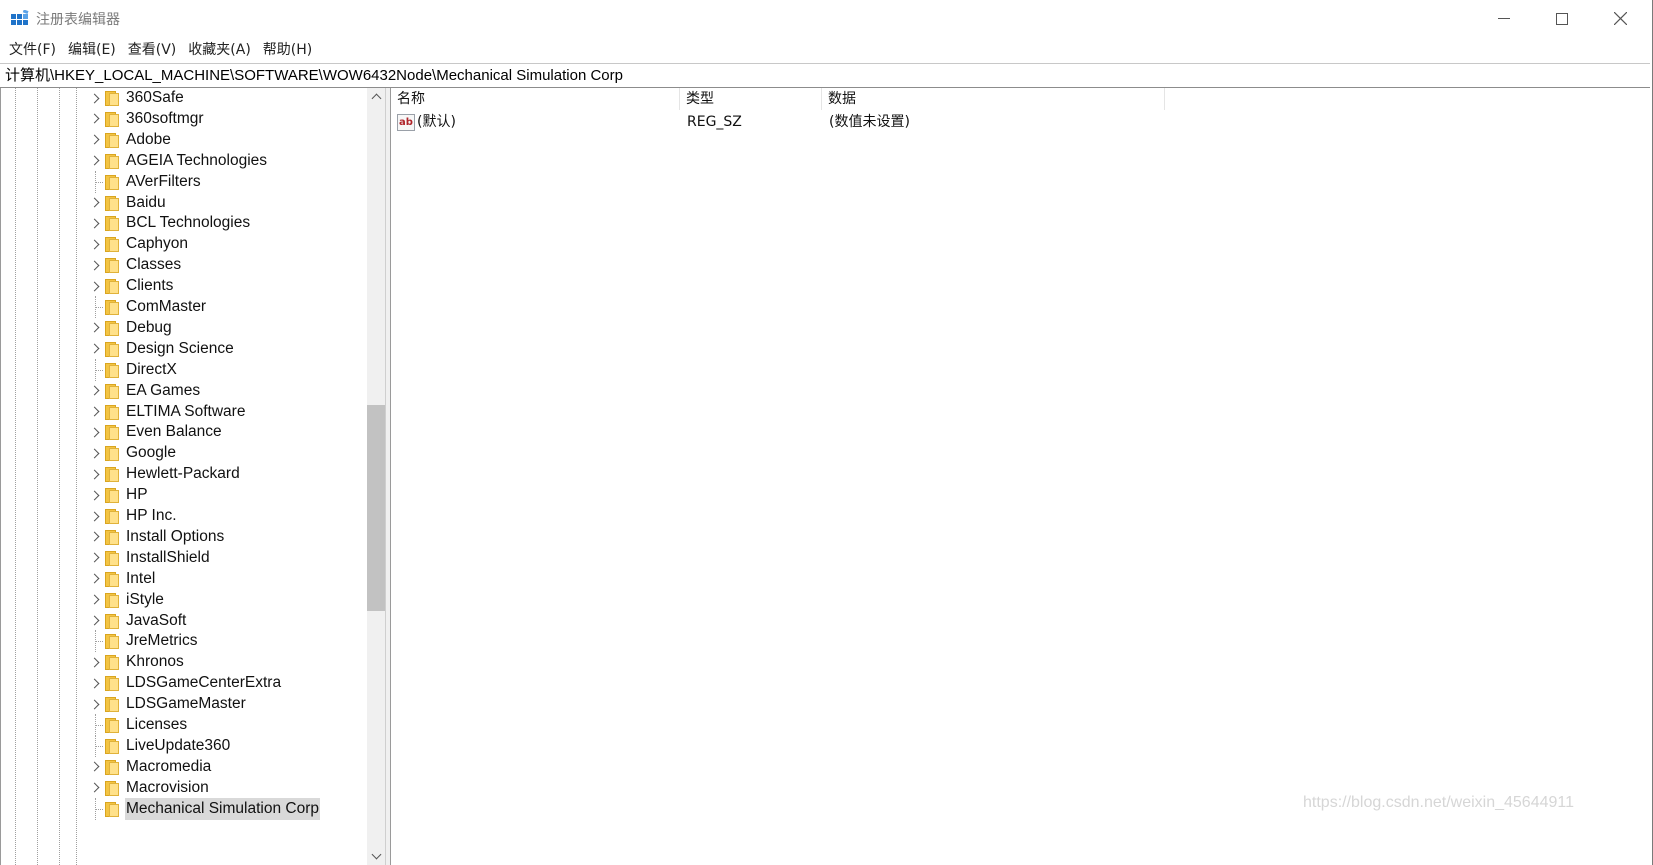 This screenshot has width=1653, height=865. Describe the element at coordinates (184, 495) in the screenshot. I see `tree-item: HP` at that location.